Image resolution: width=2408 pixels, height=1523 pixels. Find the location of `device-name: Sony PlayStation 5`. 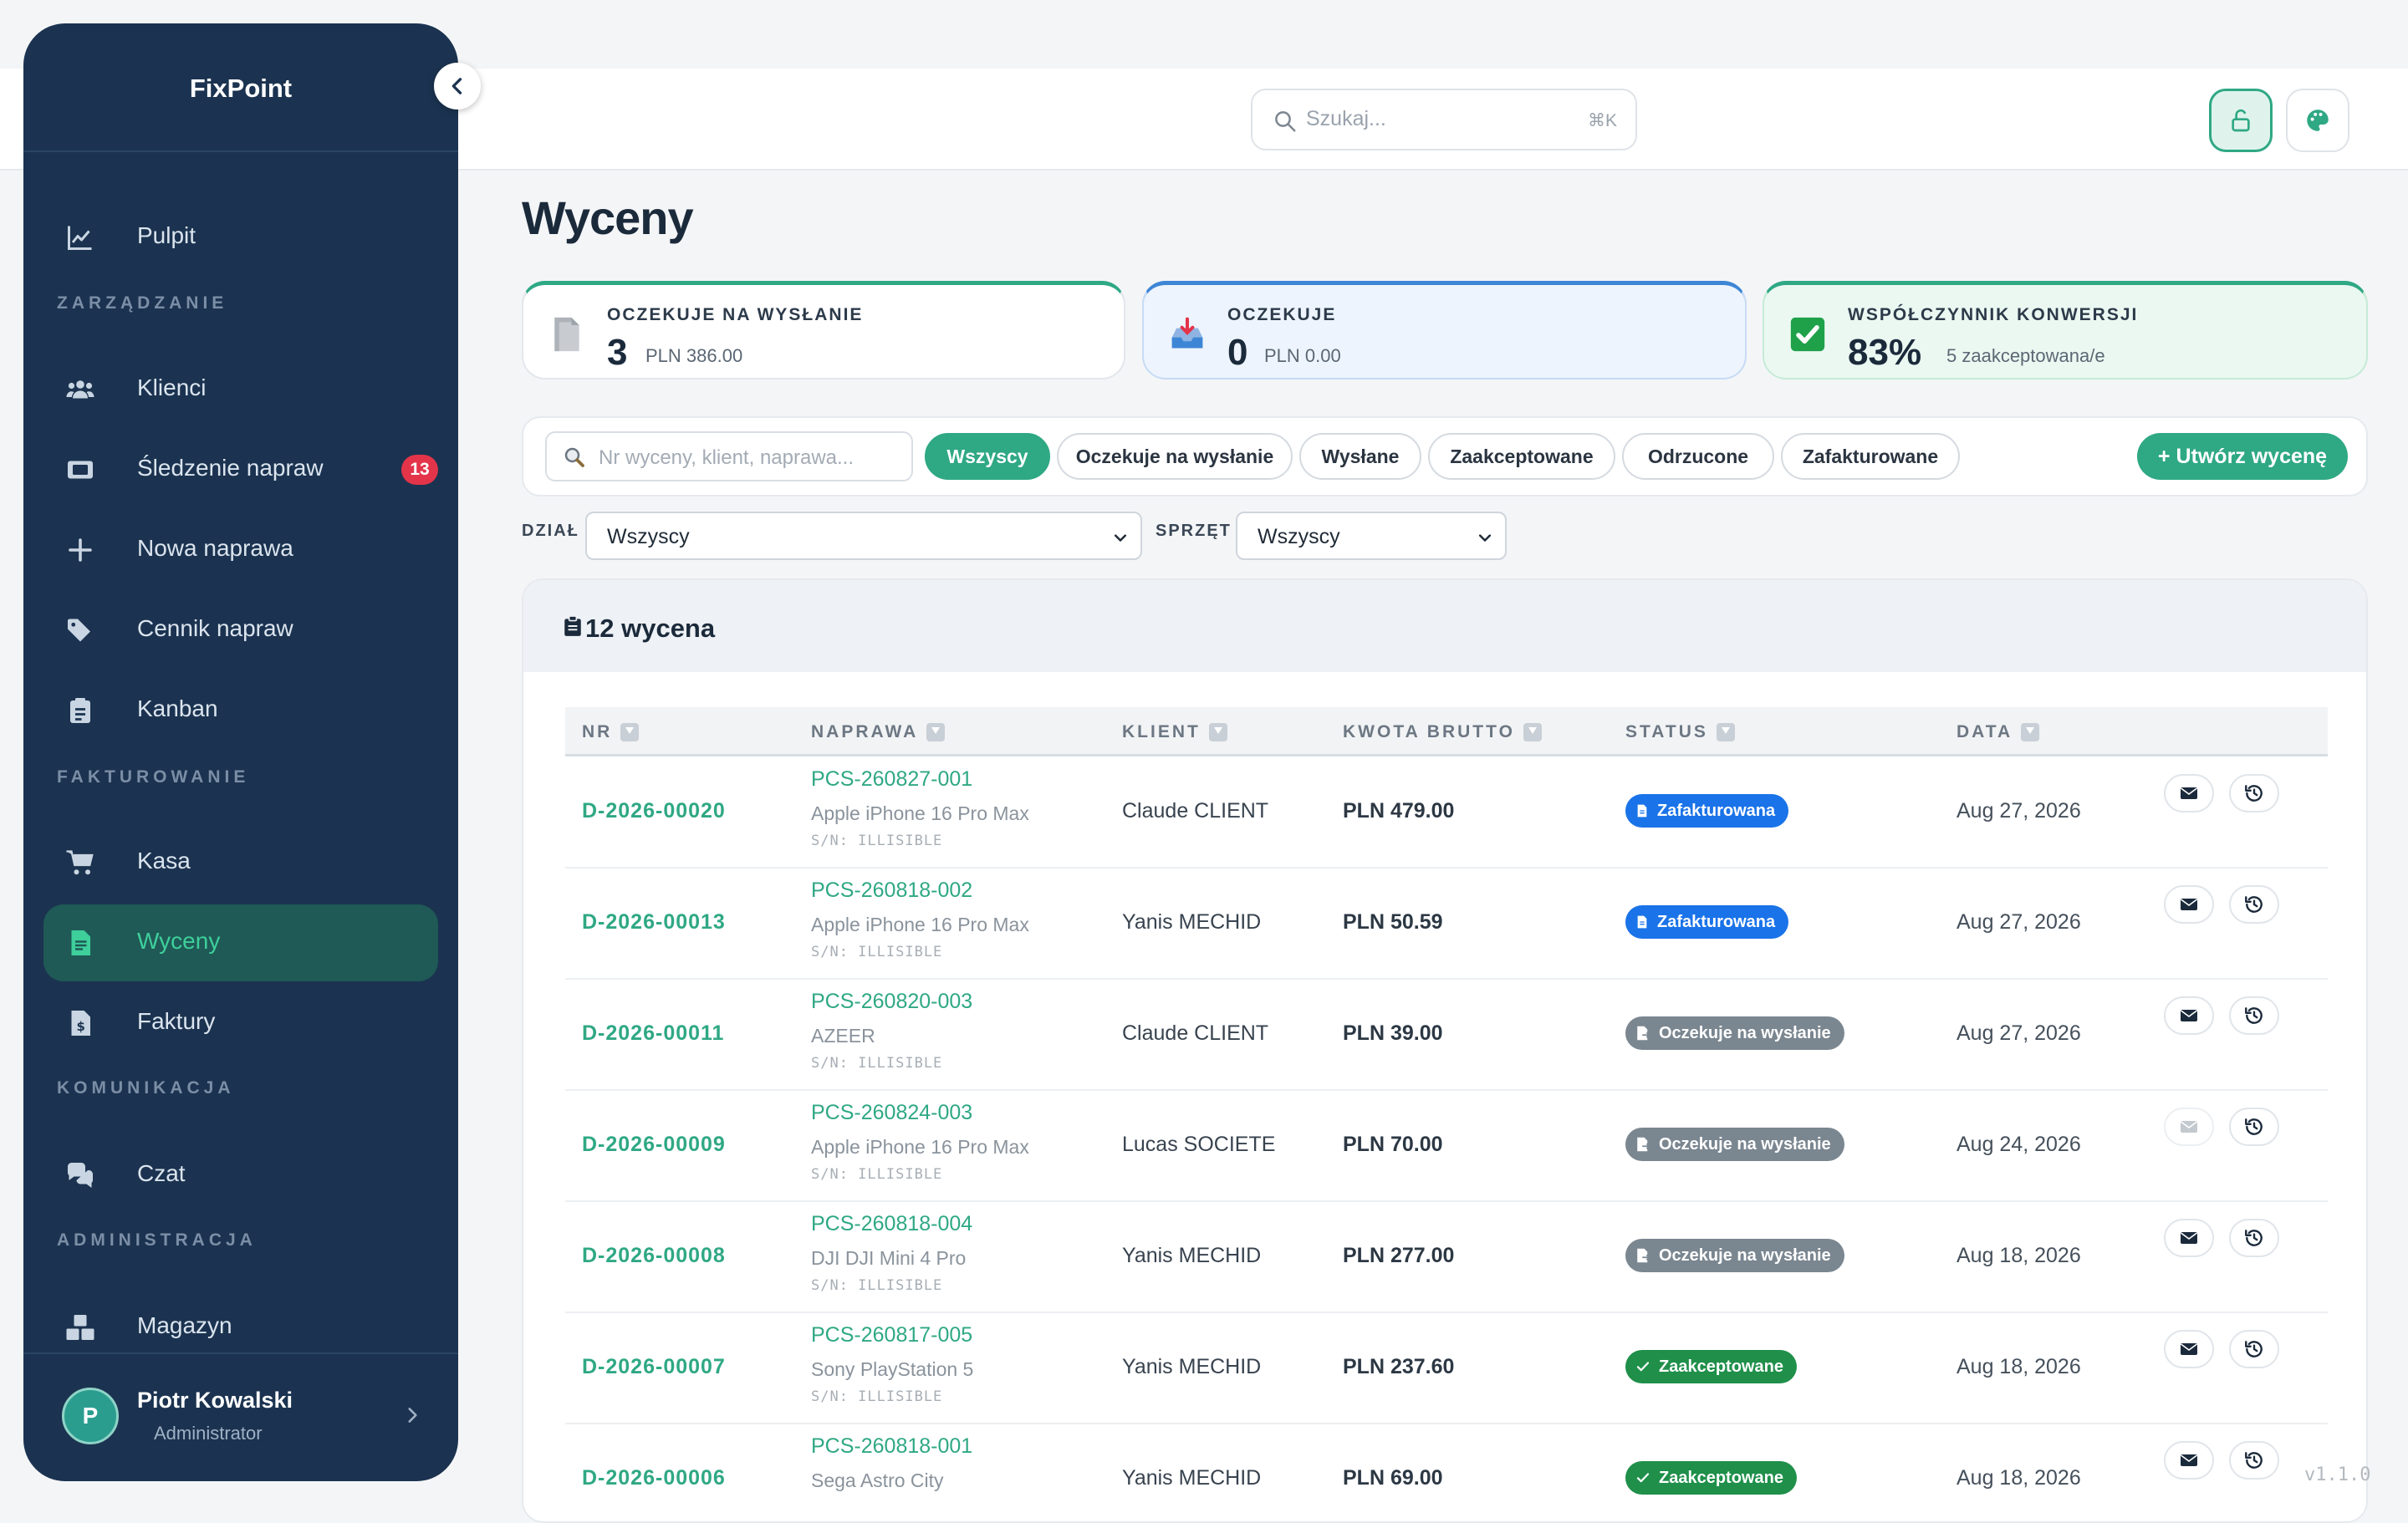

device-name: Sony PlayStation 5 is located at coordinates (893, 1369).